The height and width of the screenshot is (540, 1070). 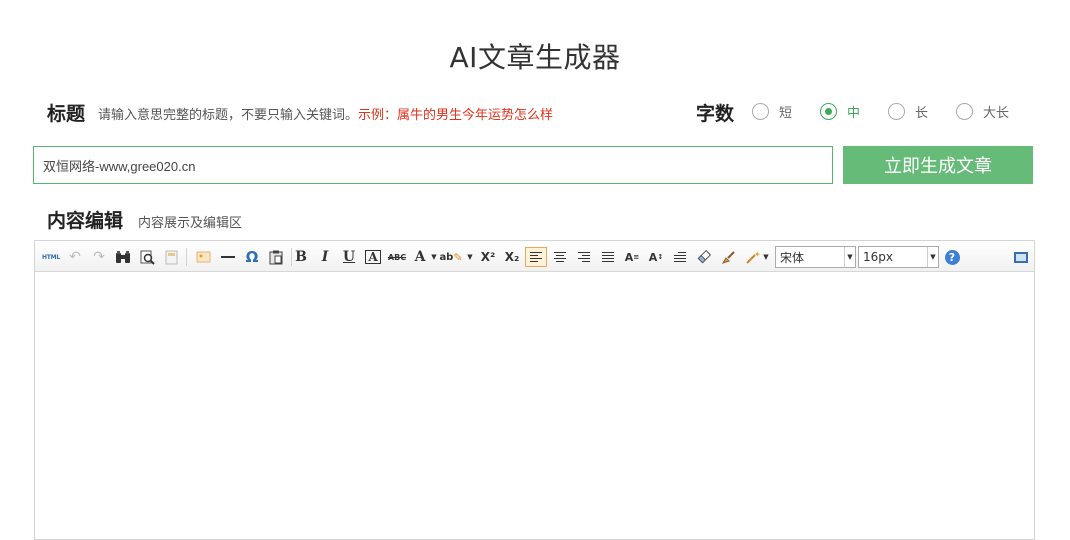 What do you see at coordinates (752, 257) in the screenshot?
I see `auto-format-icon: ✦` at bounding box center [752, 257].